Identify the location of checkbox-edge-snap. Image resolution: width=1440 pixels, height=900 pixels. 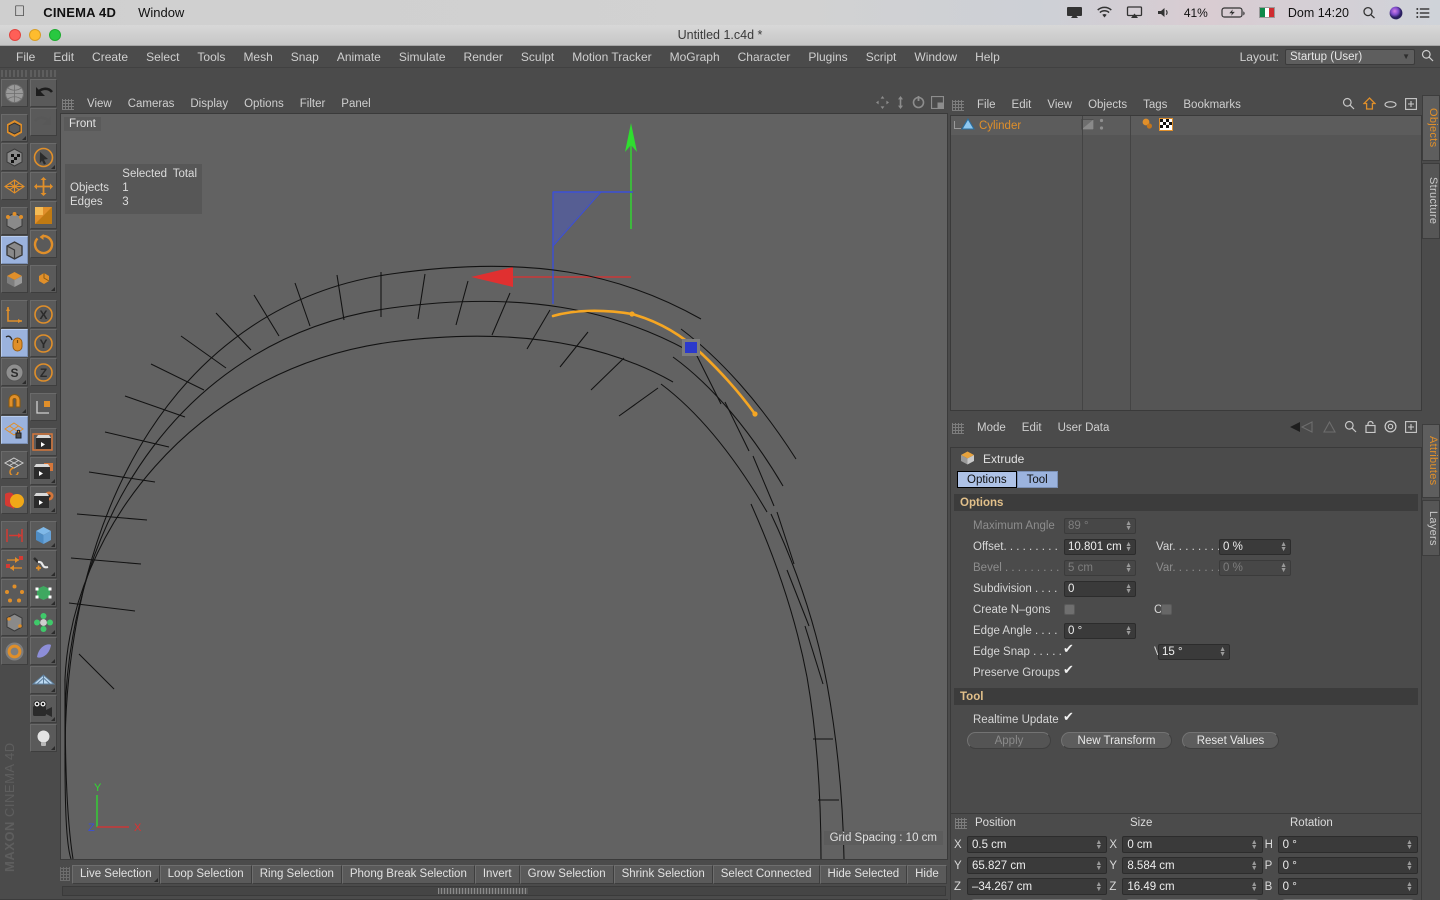
(1069, 649).